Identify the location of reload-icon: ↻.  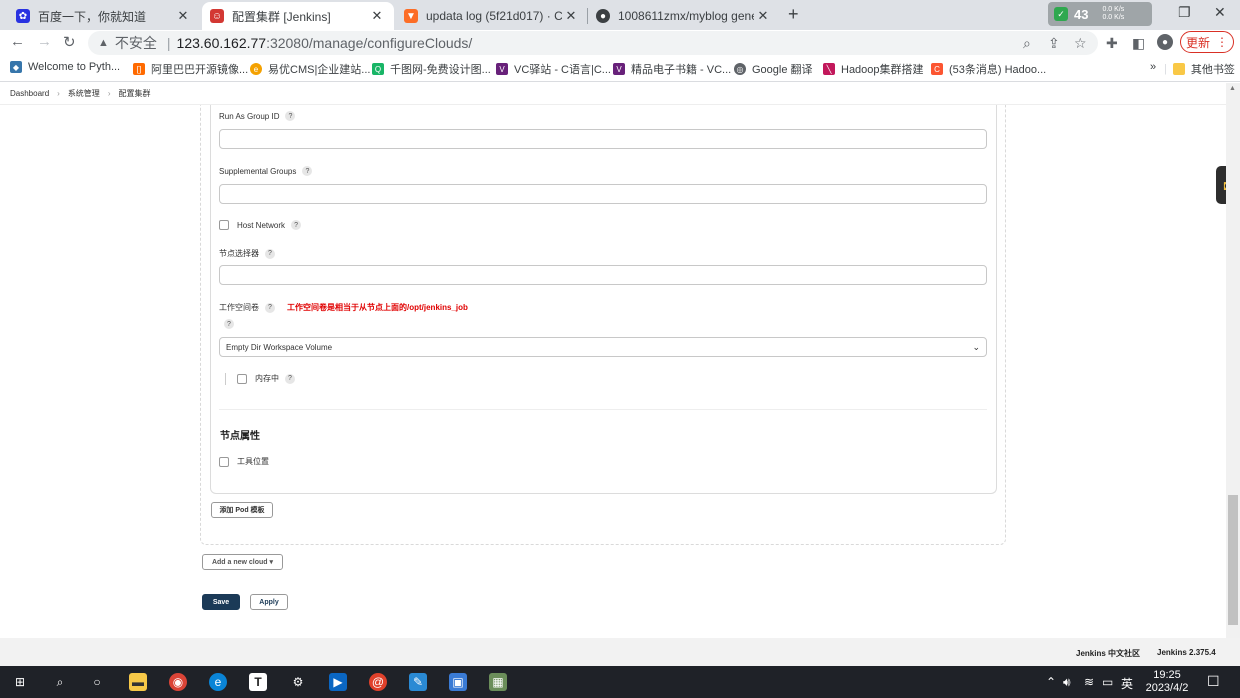
(69, 42).